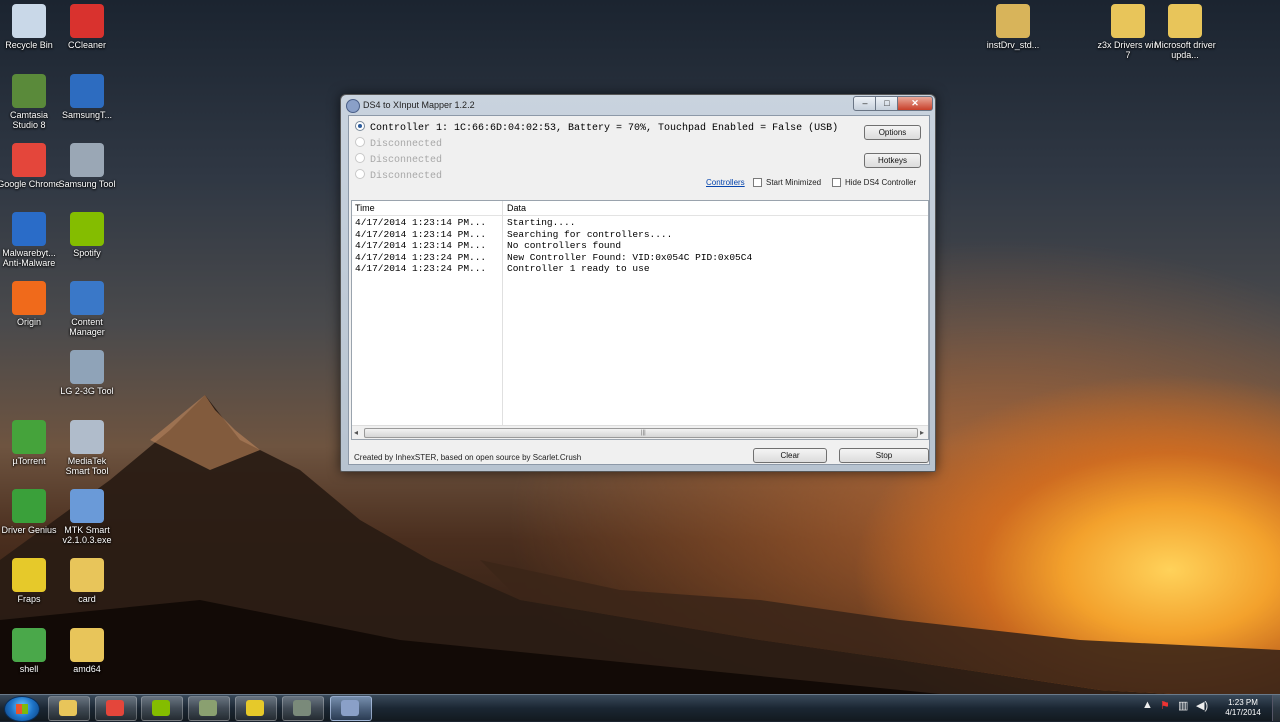 The image size is (1280, 722). I want to click on horizontal-scrollbar: ◂ ||| ▸, so click(640, 432).